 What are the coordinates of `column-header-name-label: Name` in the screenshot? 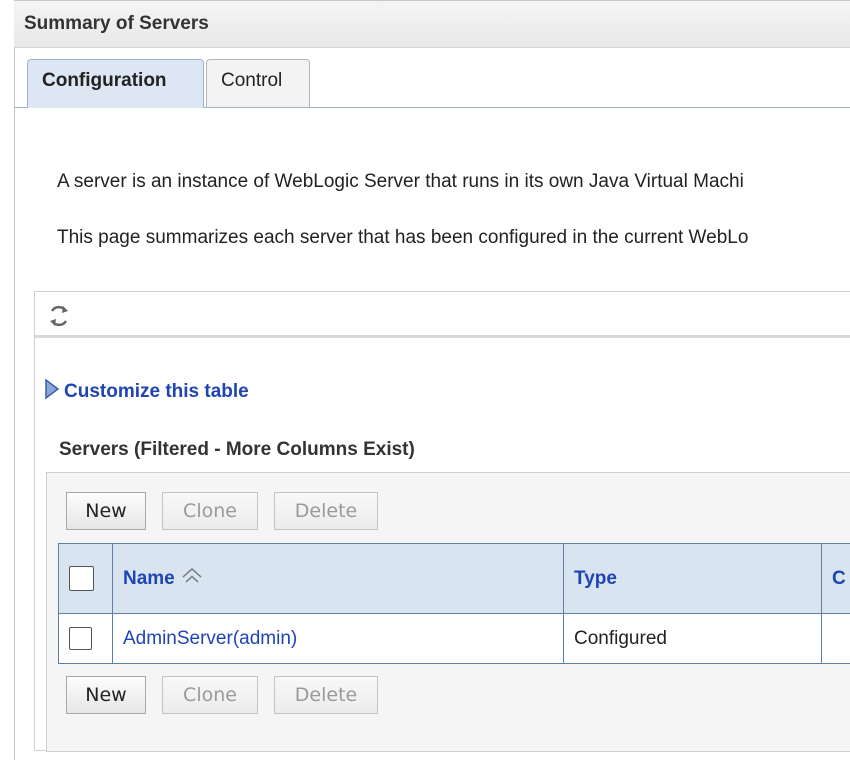 It's located at (149, 578).